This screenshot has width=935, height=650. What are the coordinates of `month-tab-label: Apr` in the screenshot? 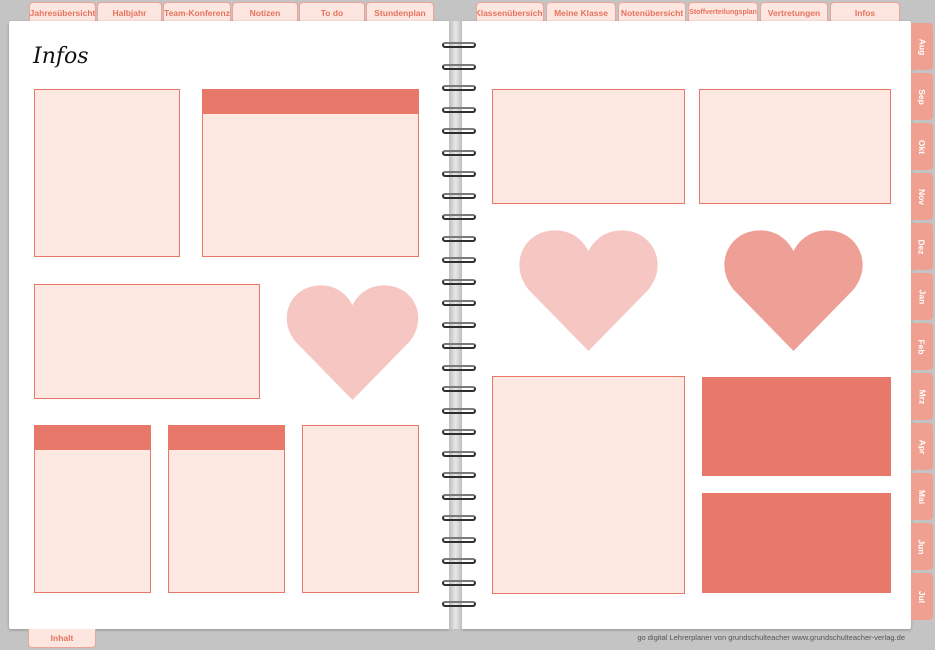 It's located at (921, 446).